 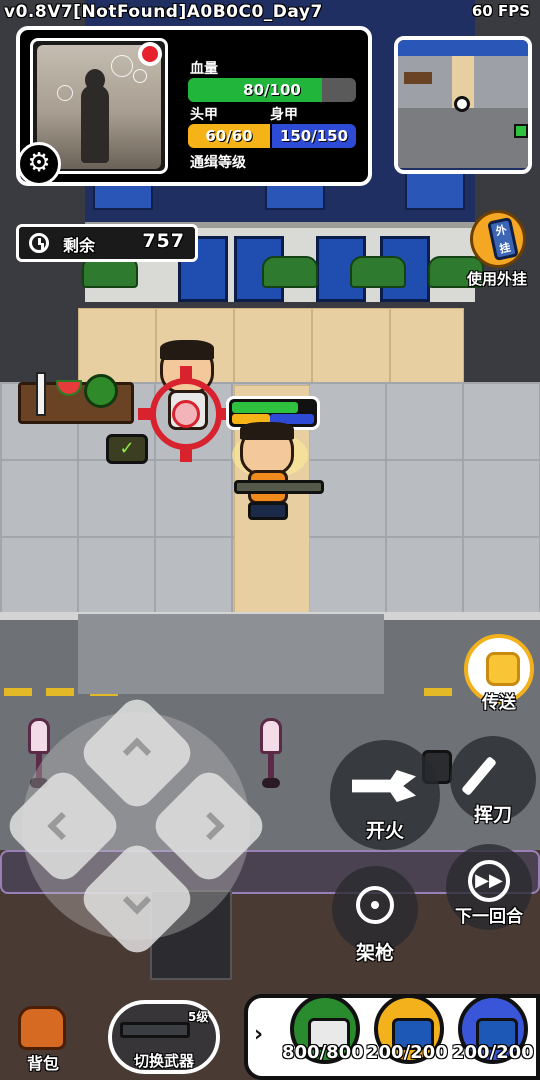 What do you see at coordinates (496, 279) in the screenshot?
I see `use-cheat-label: 使用外挂` at bounding box center [496, 279].